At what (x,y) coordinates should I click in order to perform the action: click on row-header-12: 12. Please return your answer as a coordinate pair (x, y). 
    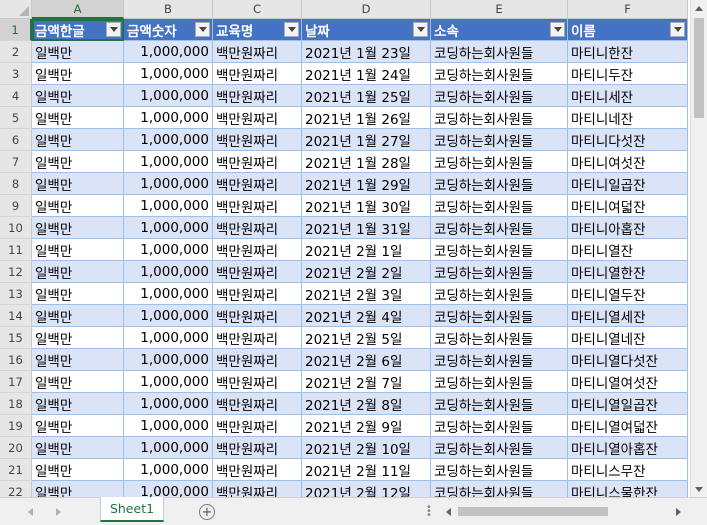
    Looking at the image, I should click on (16, 272).